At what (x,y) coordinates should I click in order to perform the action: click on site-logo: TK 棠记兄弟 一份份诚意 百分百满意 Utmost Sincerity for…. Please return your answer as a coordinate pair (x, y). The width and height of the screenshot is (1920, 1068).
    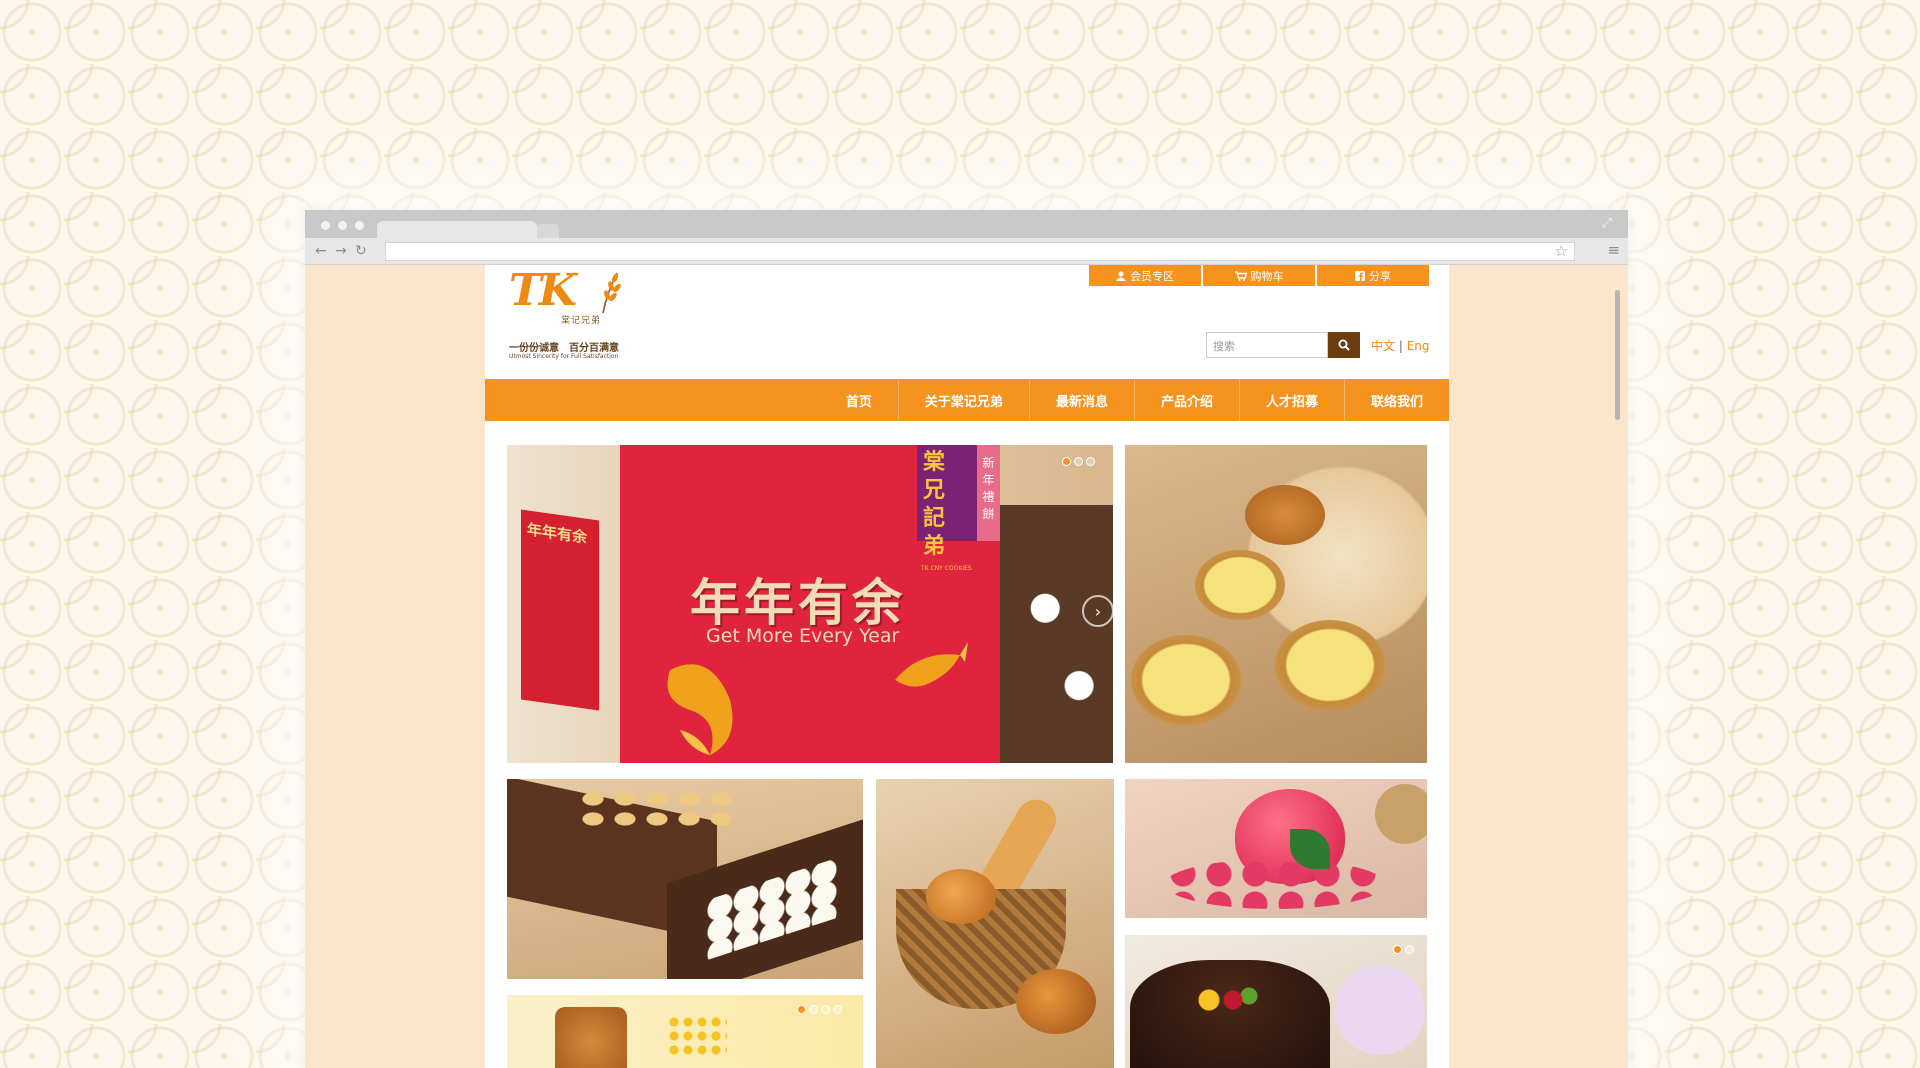
    Looking at the image, I should click on (569, 314).